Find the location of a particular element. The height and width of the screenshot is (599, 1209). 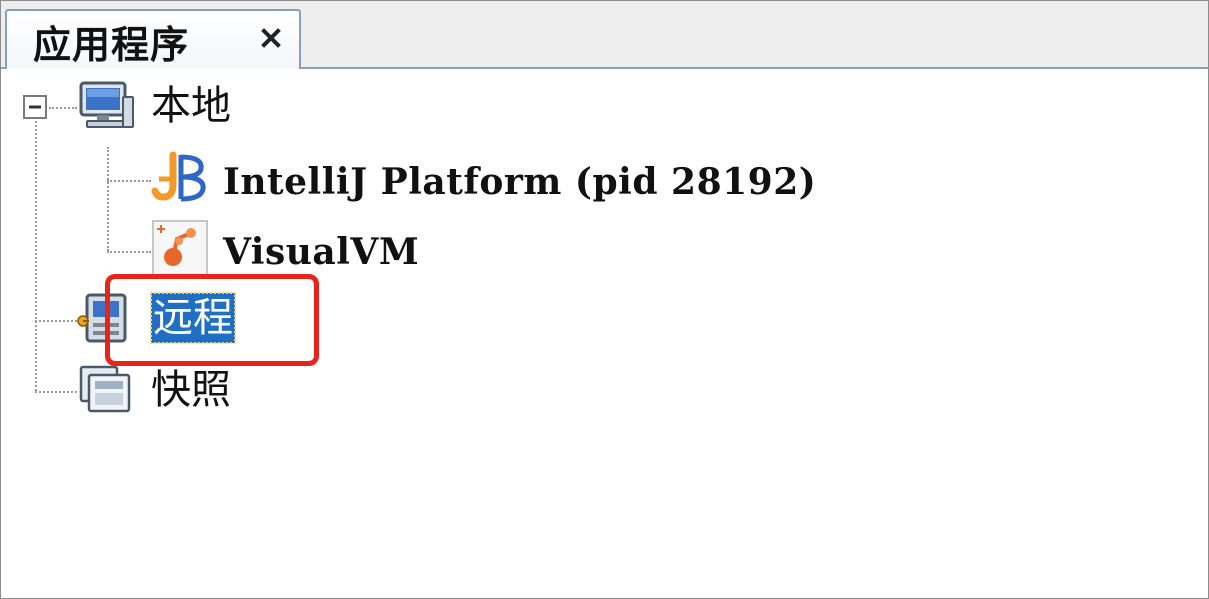

tab-applications: 应用程序 is located at coordinates (153, 39).